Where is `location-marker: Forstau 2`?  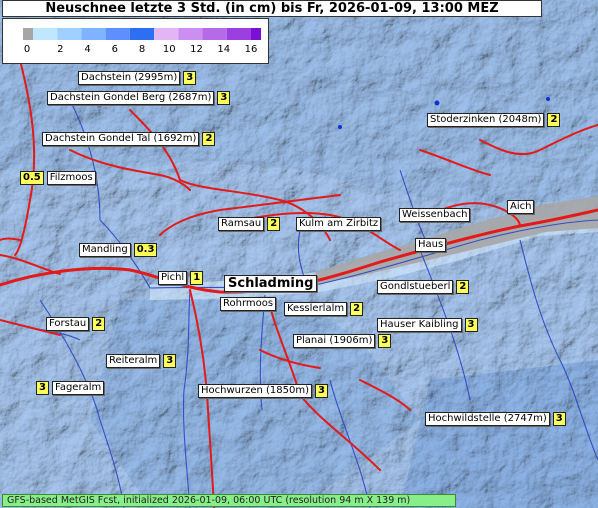
location-marker: Forstau 2 is located at coordinates (76, 324).